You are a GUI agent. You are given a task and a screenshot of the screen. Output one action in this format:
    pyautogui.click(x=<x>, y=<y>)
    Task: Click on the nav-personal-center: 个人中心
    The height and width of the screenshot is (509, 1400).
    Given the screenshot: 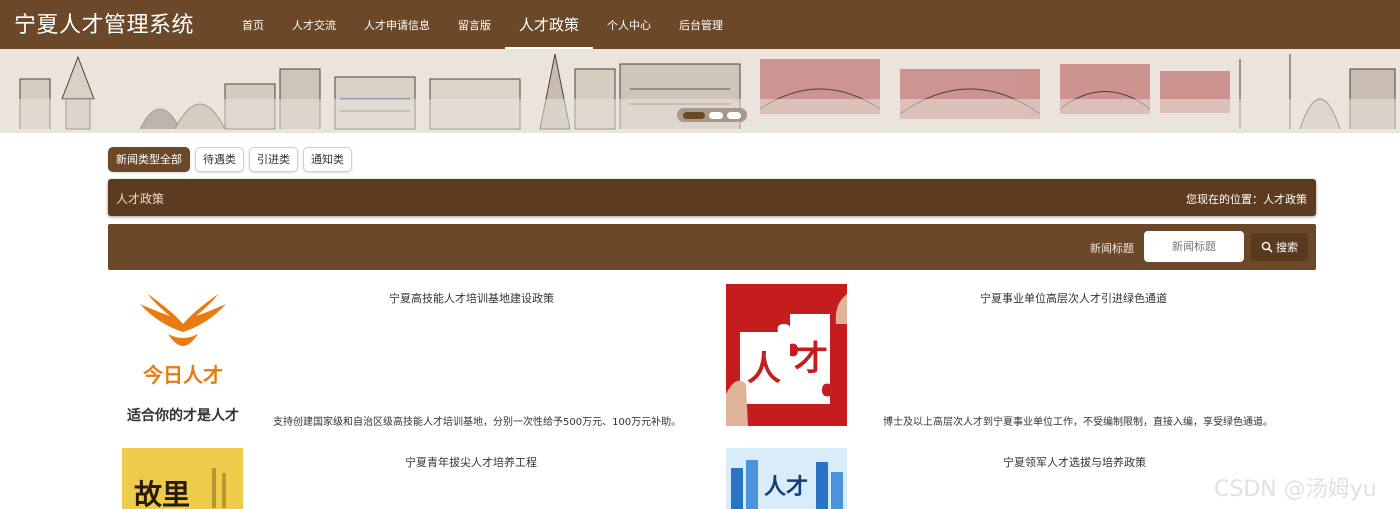 What is the action you would take?
    pyautogui.click(x=629, y=24)
    